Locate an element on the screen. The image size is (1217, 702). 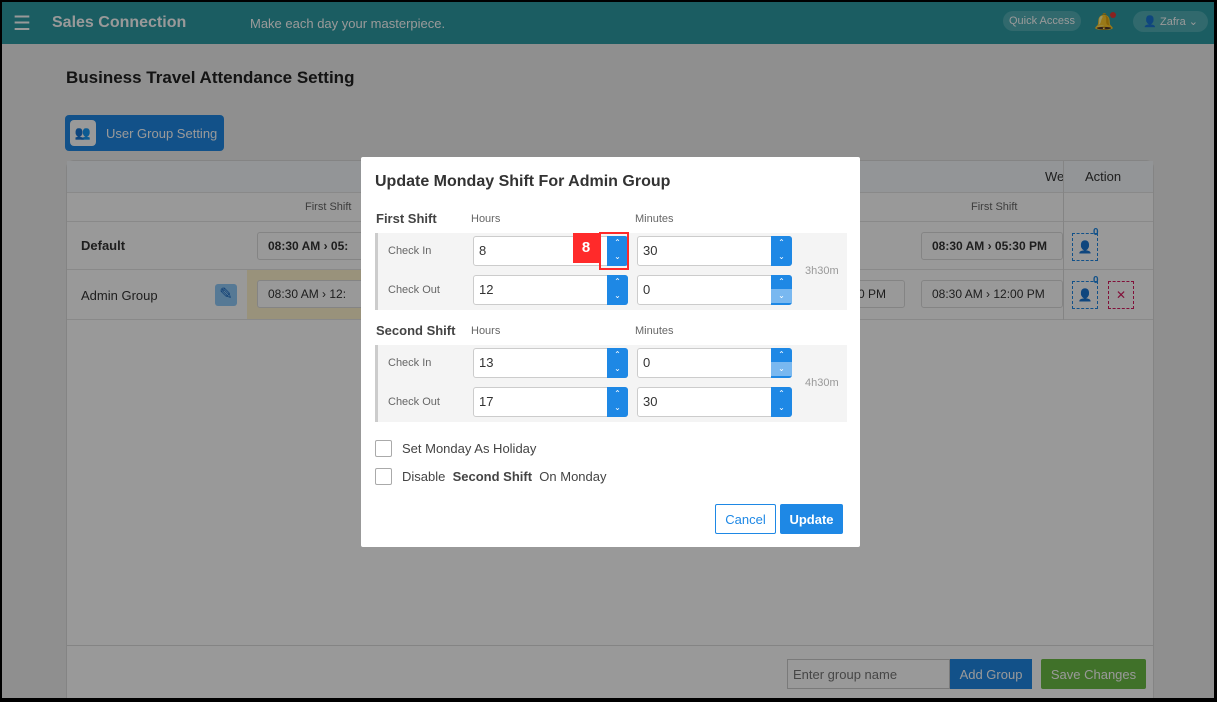
first-check-in-minutes: 30 ⌃ ⌄ is located at coordinates (714, 251).